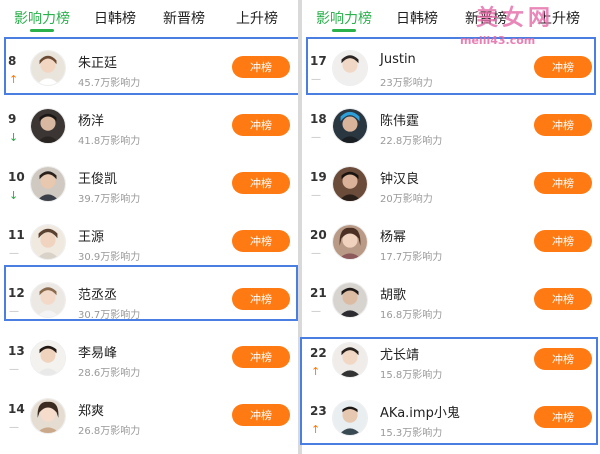  Describe the element at coordinates (12, 61) in the screenshot. I see `rank-number: 8` at that location.